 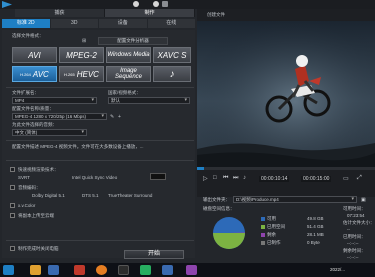 What do you see at coordinates (25, 74) in the screenshot?
I see `h264-prefix: H.264` at bounding box center [25, 74].